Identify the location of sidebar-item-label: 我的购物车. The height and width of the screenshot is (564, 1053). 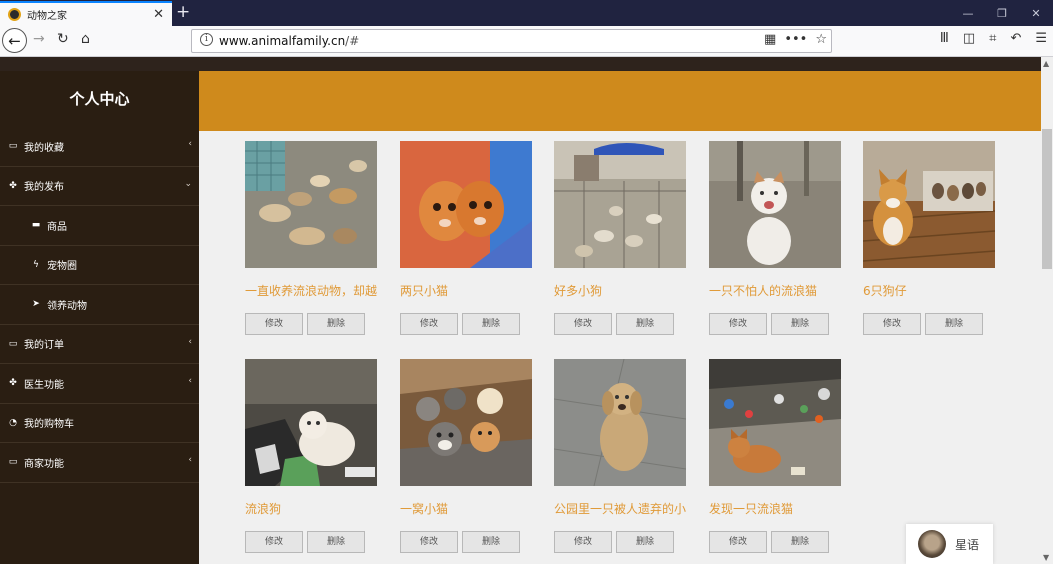
(49, 425).